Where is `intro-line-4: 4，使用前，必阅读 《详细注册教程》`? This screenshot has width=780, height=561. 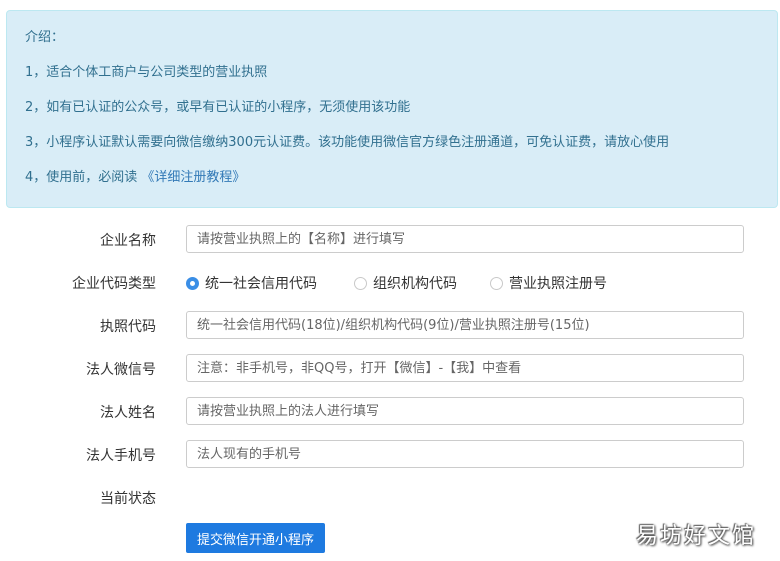
intro-line-4: 4，使用前，必阅读 《详细注册教程》 is located at coordinates (135, 175).